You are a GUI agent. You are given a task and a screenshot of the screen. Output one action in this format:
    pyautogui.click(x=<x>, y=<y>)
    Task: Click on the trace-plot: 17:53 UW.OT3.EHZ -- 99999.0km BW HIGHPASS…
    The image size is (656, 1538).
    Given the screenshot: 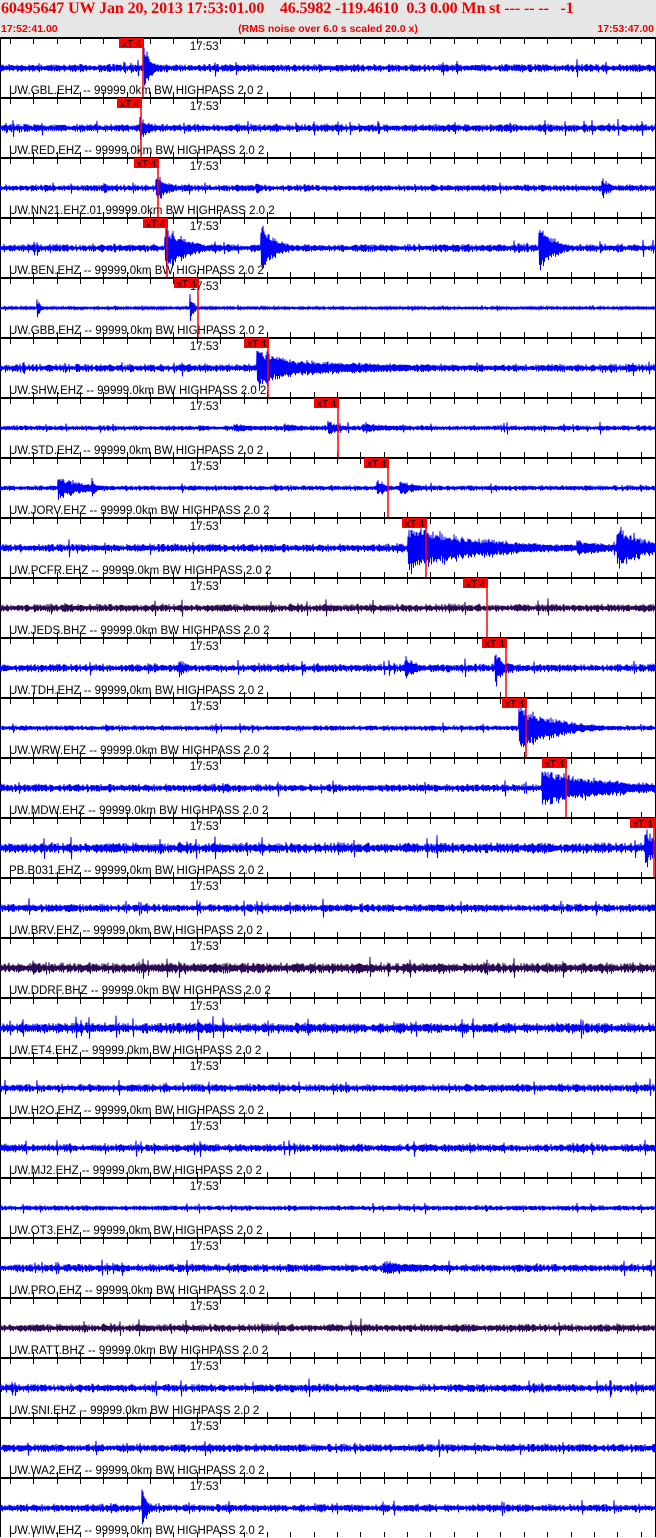 What is the action you would take?
    pyautogui.click(x=328, y=1207)
    